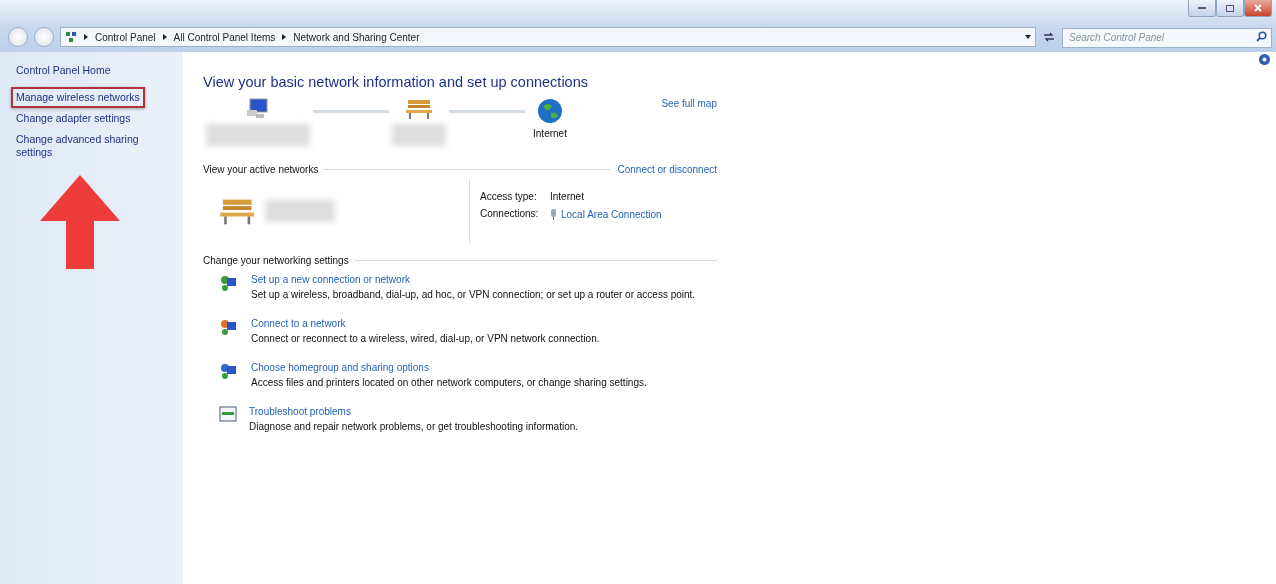  What do you see at coordinates (1264, 59) in the screenshot?
I see `help-icon` at bounding box center [1264, 59].